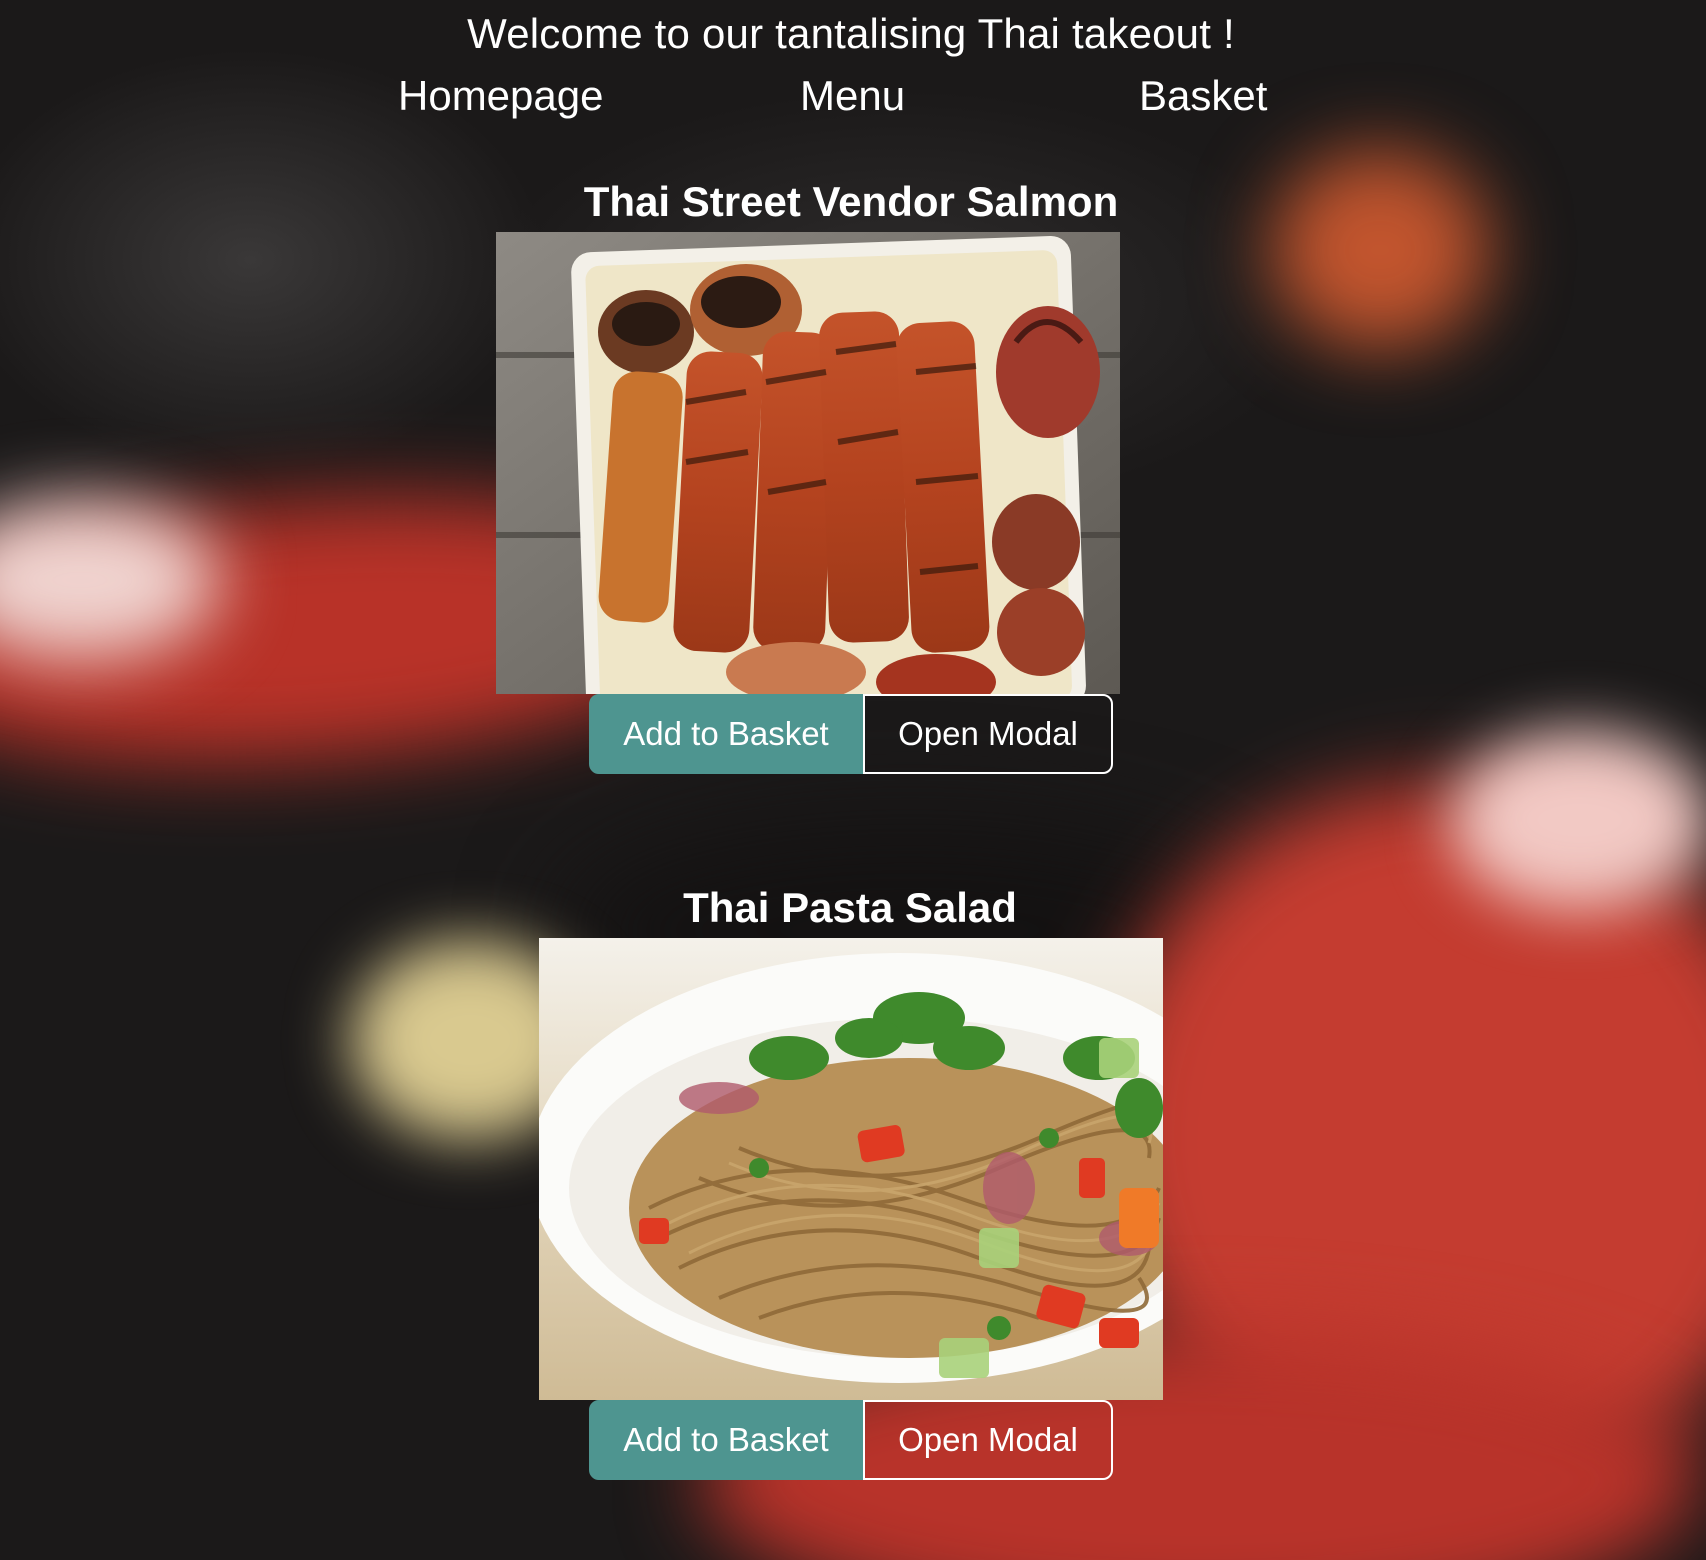 The width and height of the screenshot is (1706, 1560). Describe the element at coordinates (500, 96) in the screenshot. I see `nav-link-homepage: Homepage` at that location.